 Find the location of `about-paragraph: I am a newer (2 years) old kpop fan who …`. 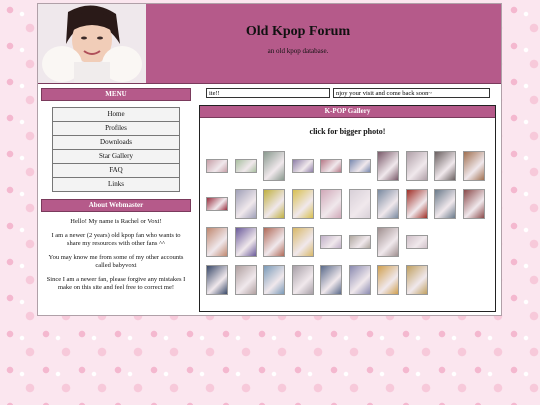

about-paragraph: I am a newer (2 years) old kpop fan who … is located at coordinates (116, 239).